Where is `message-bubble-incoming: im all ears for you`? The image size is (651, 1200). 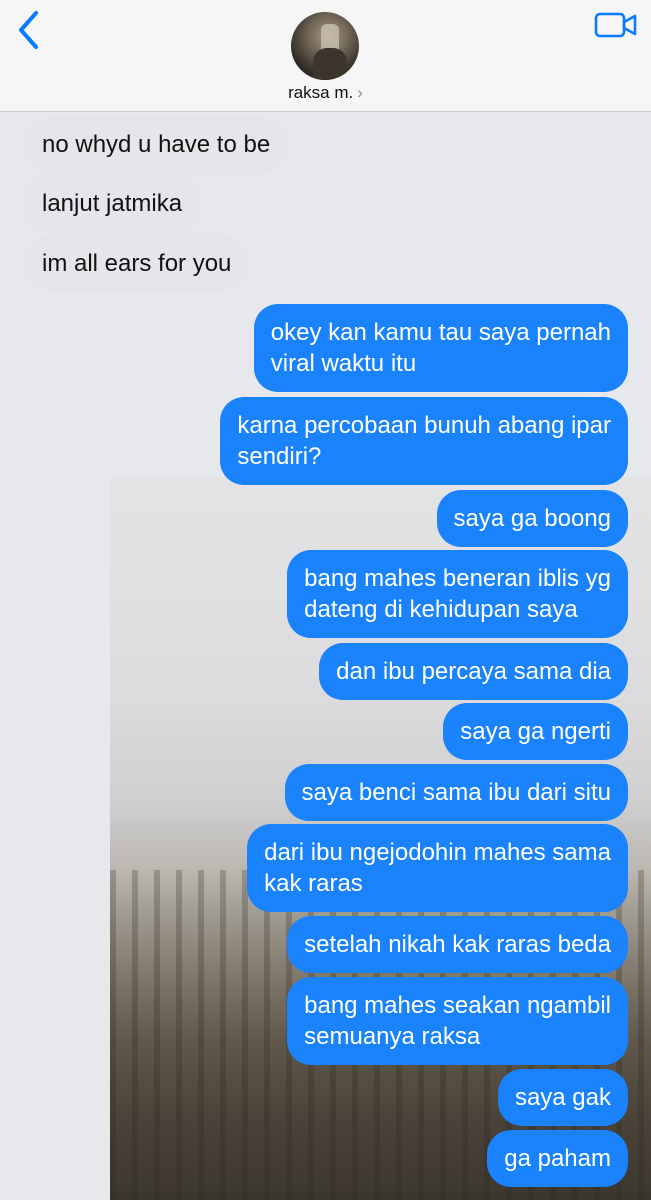
message-bubble-incoming: im all ears for you is located at coordinates (137, 263).